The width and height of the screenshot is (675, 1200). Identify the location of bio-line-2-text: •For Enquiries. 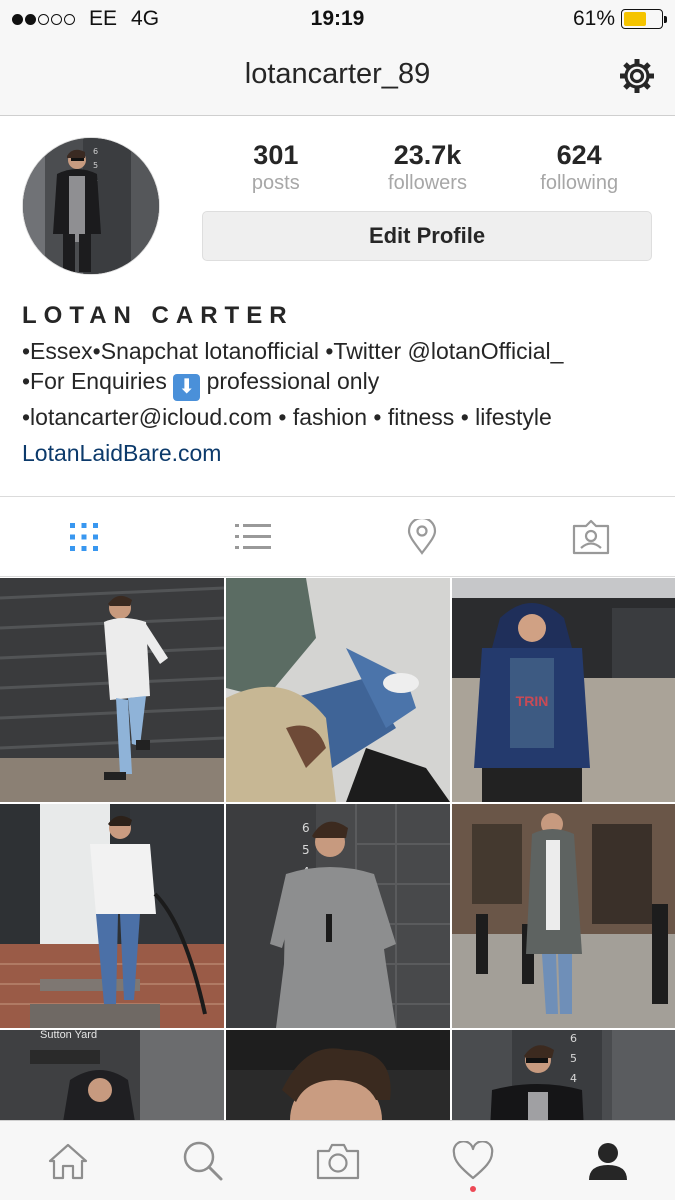
(98, 381).